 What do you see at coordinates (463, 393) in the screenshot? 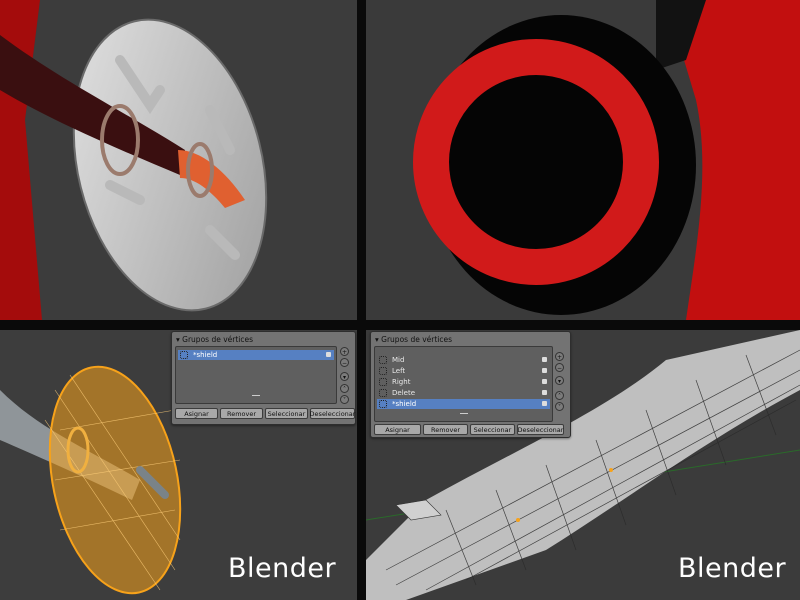
I see `vertex-group-row: Delete` at bounding box center [463, 393].